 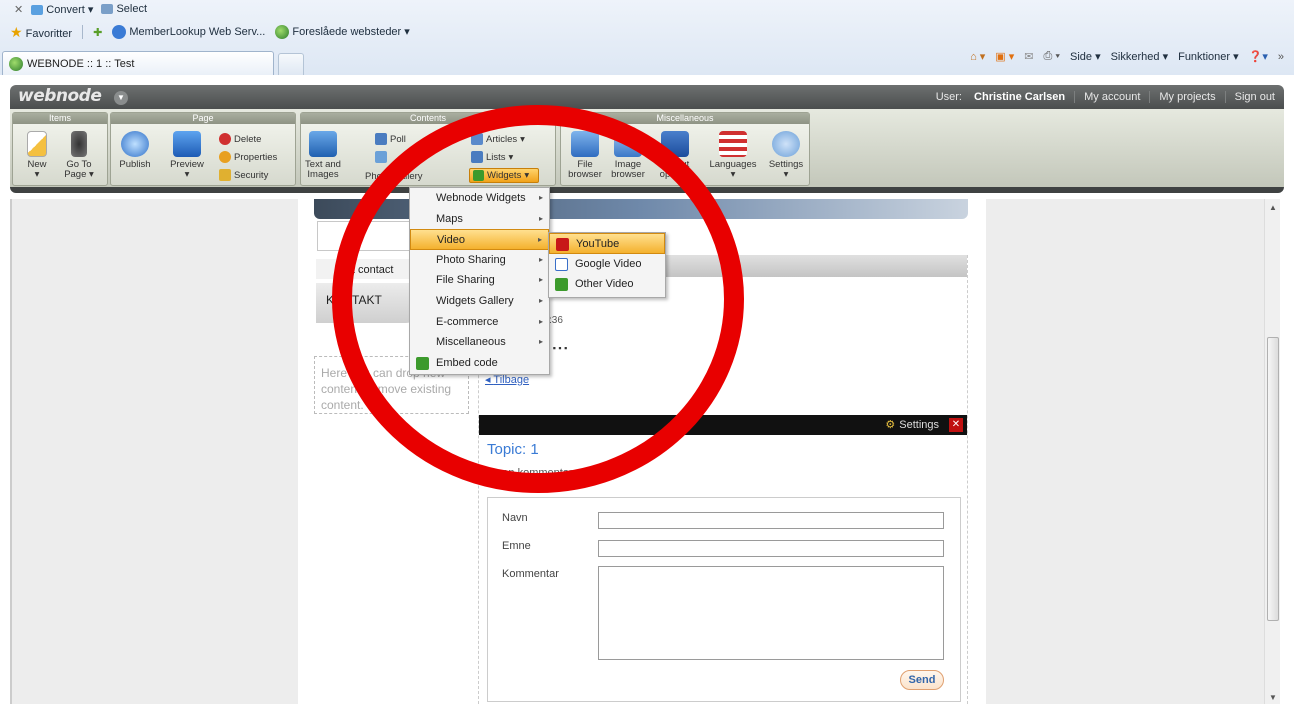 I want to click on text-images-button: Text and Images, so click(x=323, y=155).